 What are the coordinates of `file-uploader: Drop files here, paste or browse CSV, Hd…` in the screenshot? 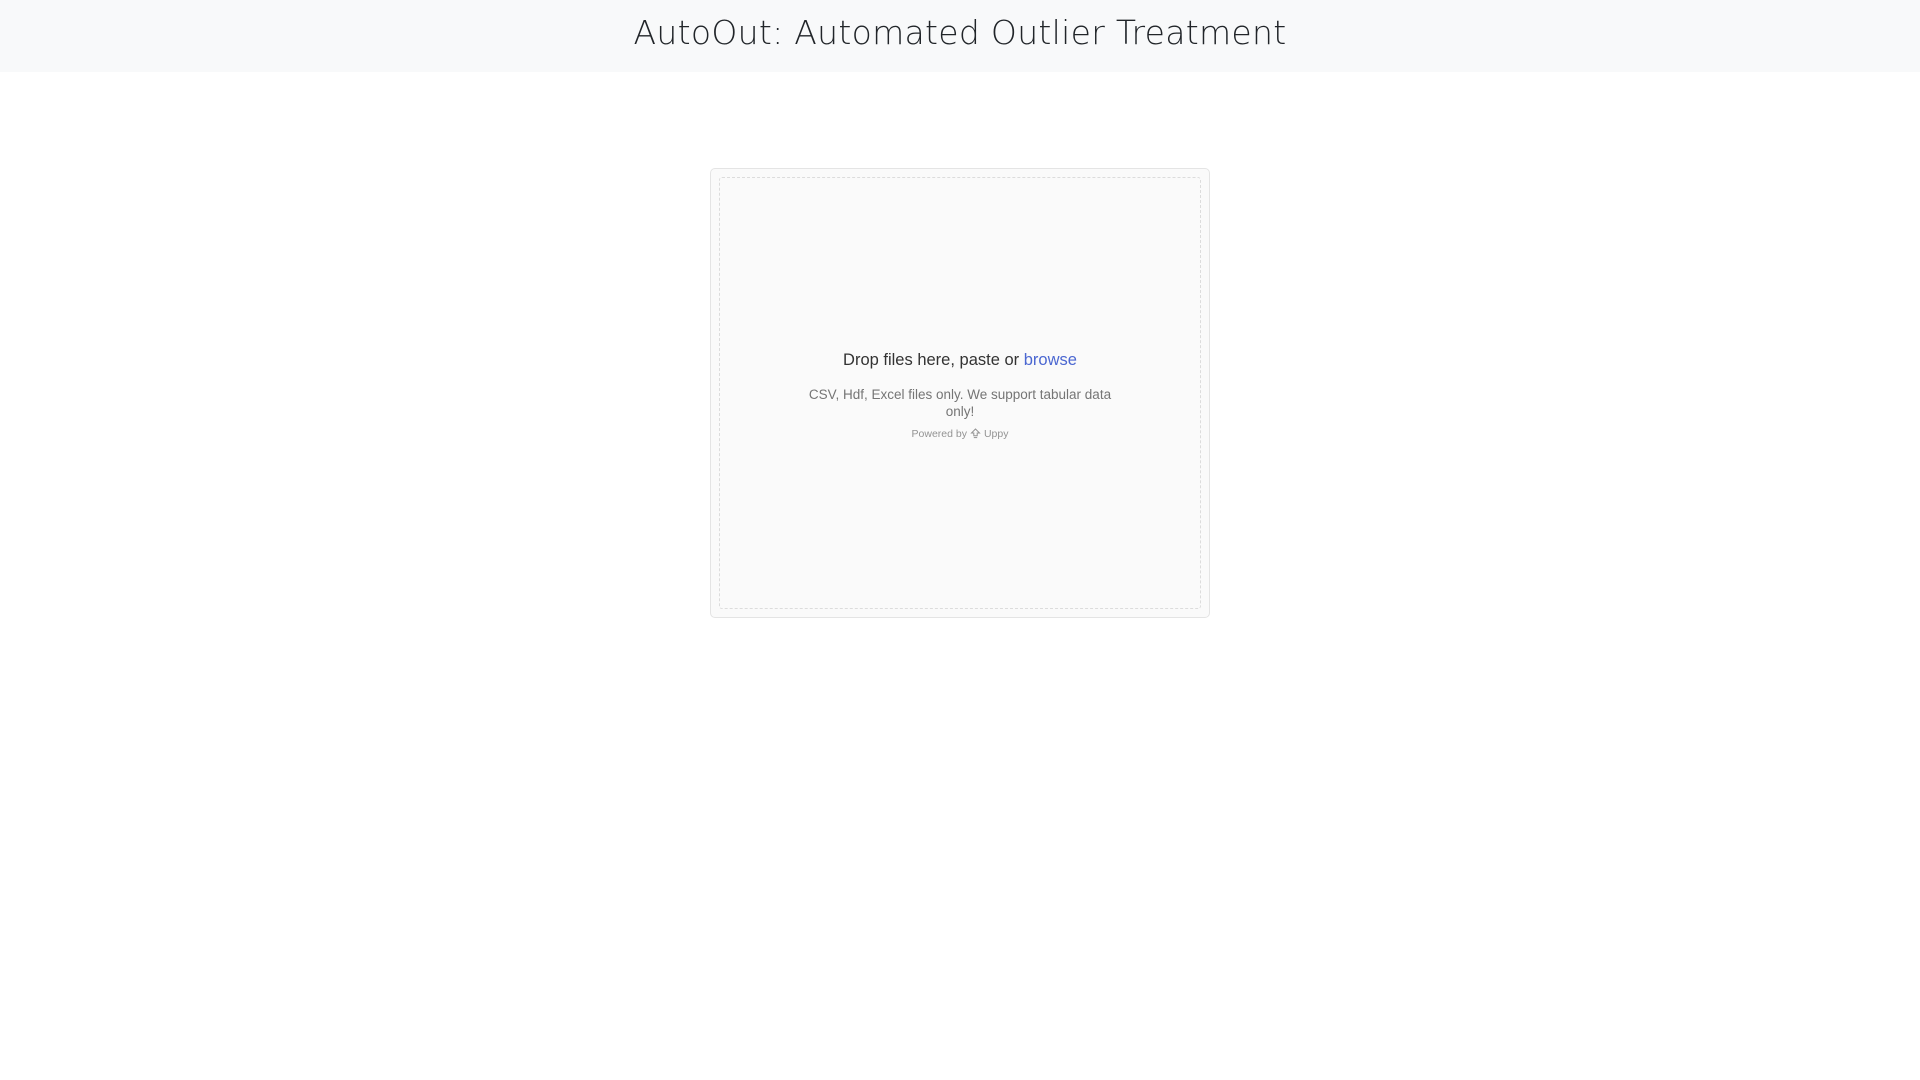 It's located at (960, 393).